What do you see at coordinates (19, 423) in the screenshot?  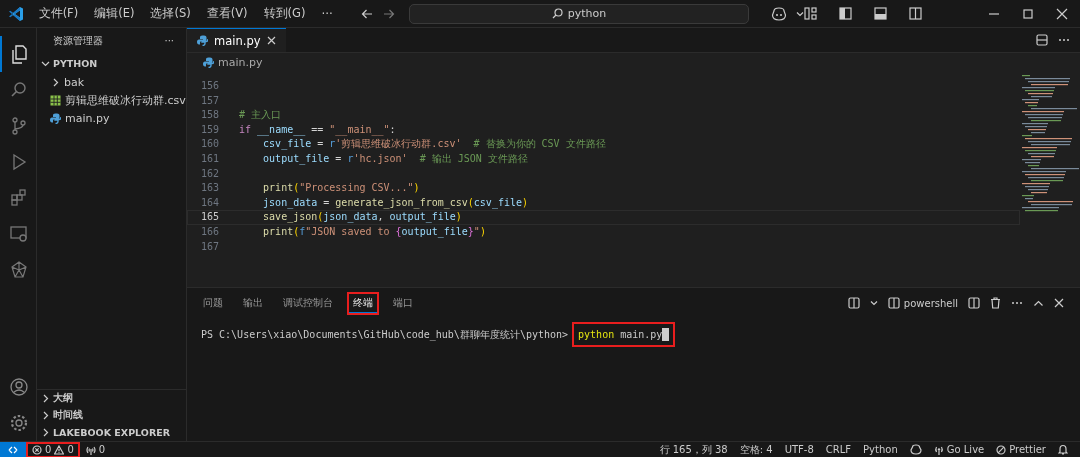 I see `settings-icon` at bounding box center [19, 423].